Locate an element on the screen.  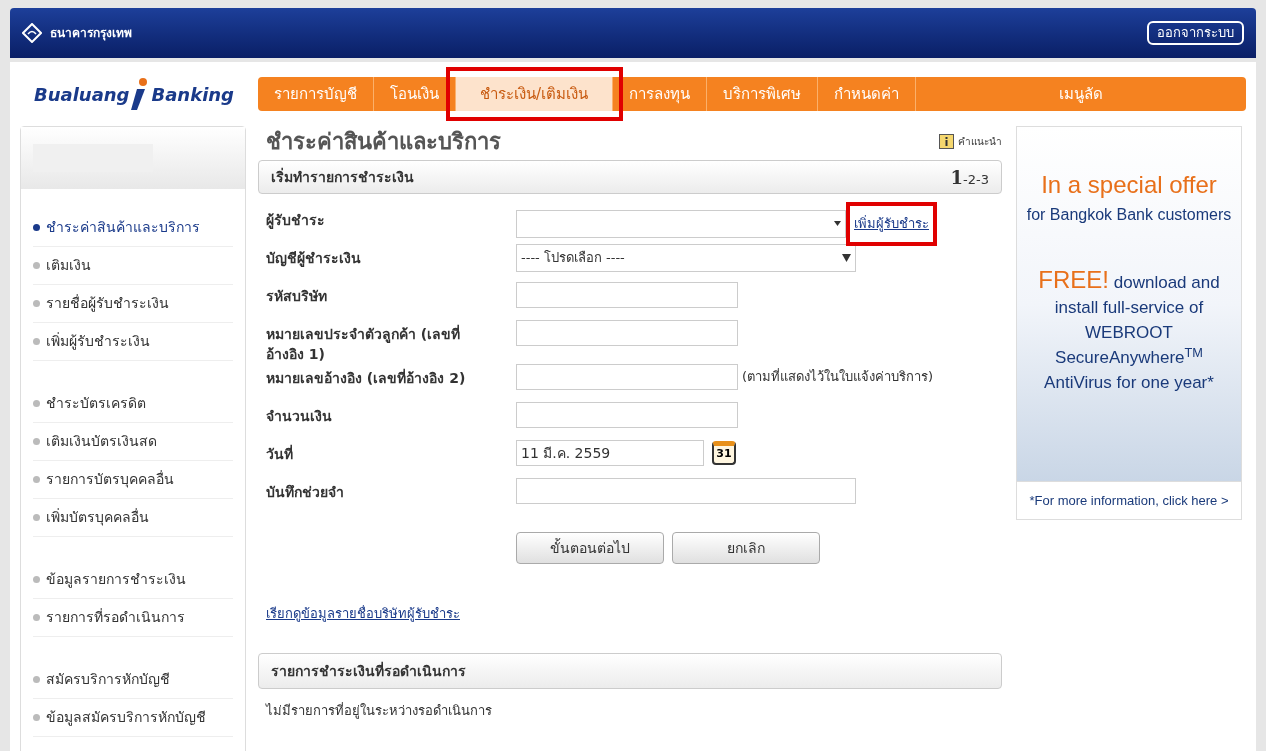
info-icon is located at coordinates (946, 141).